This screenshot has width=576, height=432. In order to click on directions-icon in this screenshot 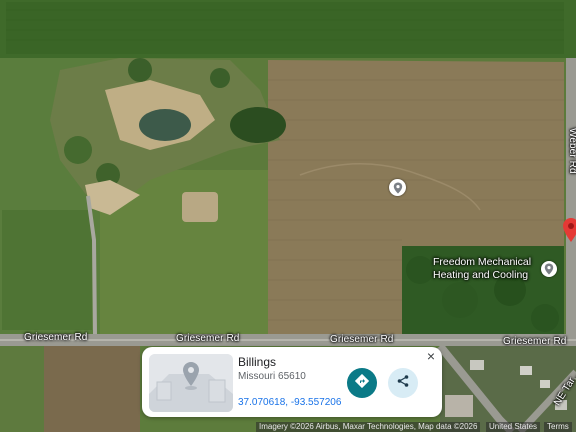, I will do `click(362, 383)`.